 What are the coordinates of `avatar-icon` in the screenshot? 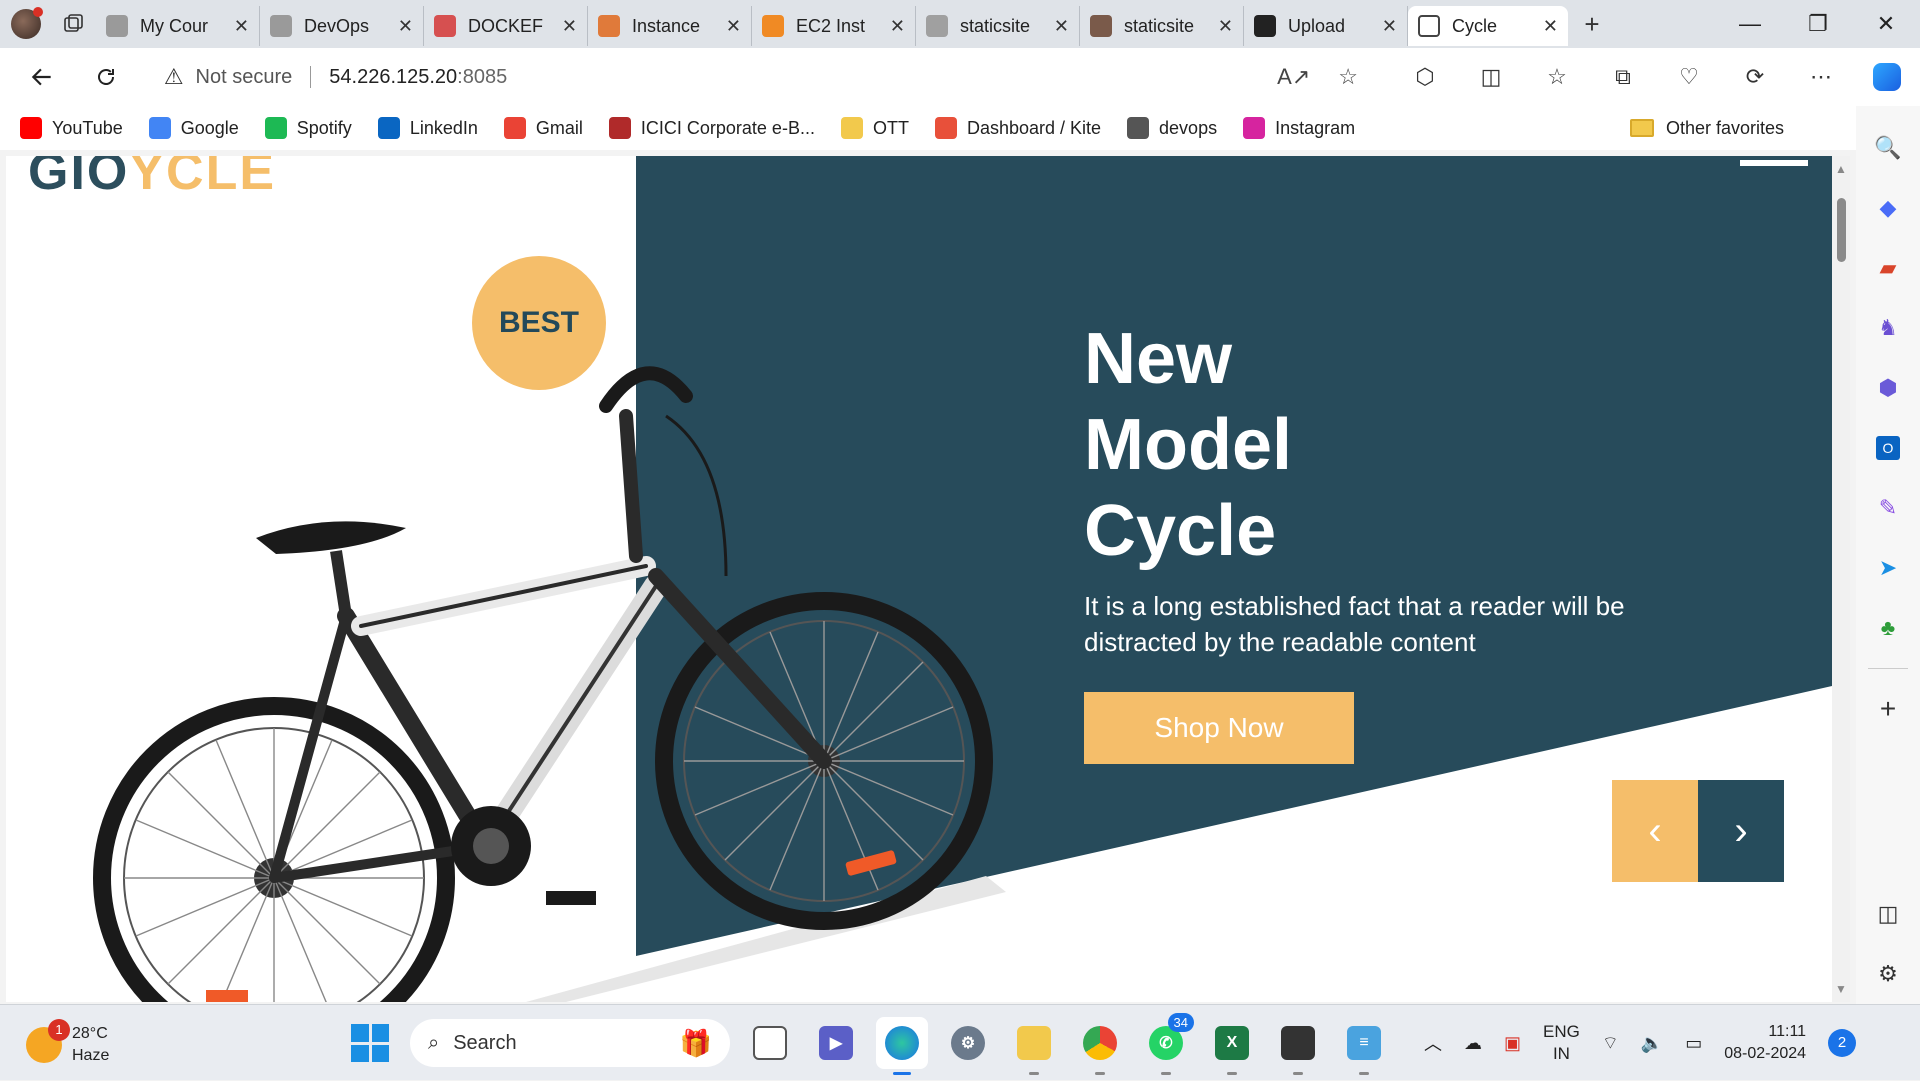 It's located at (117, 26).